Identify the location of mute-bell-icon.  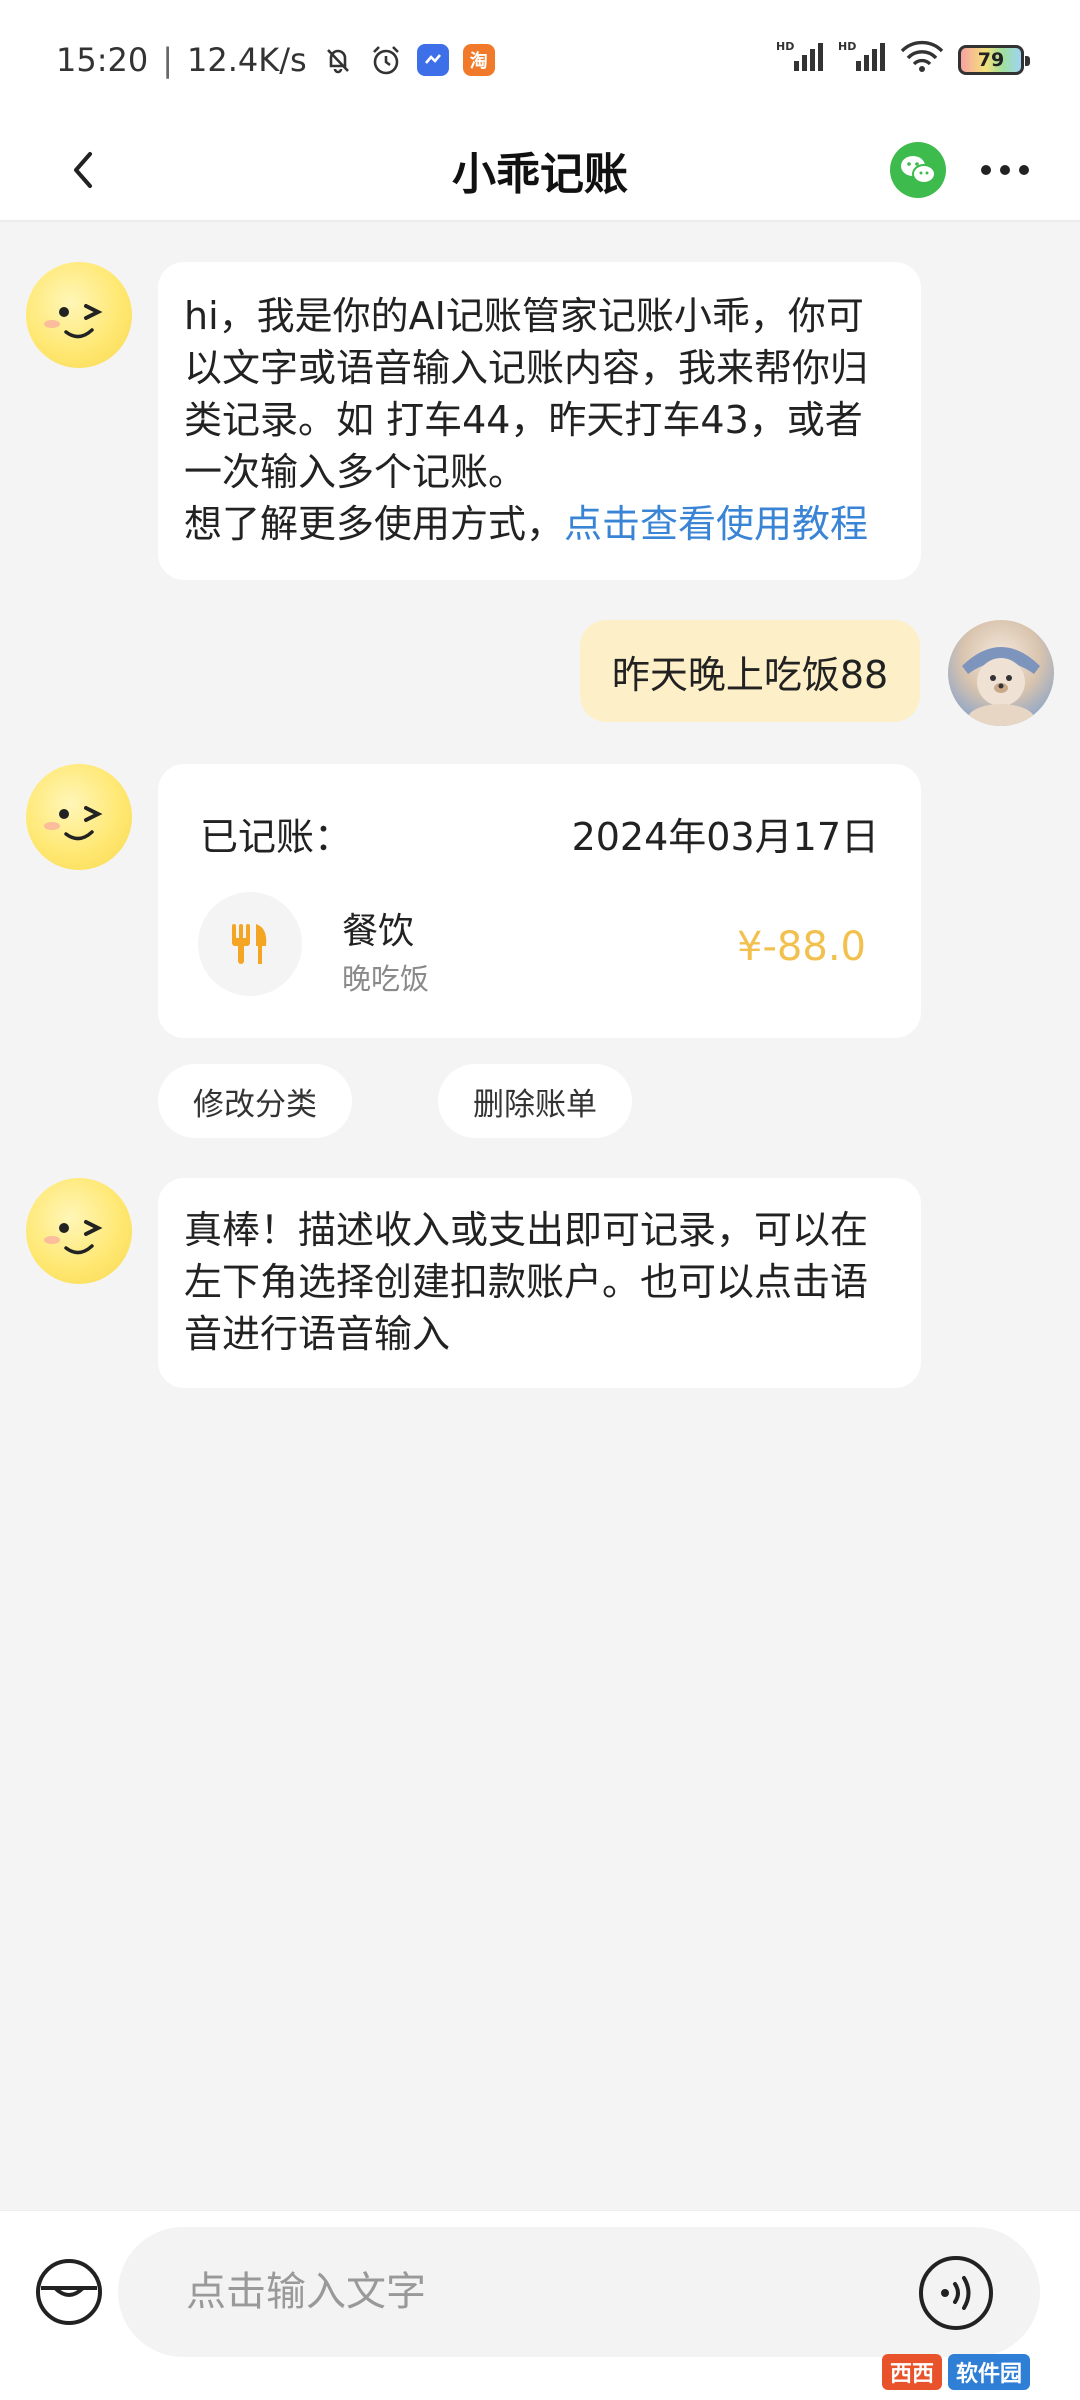
(338, 60).